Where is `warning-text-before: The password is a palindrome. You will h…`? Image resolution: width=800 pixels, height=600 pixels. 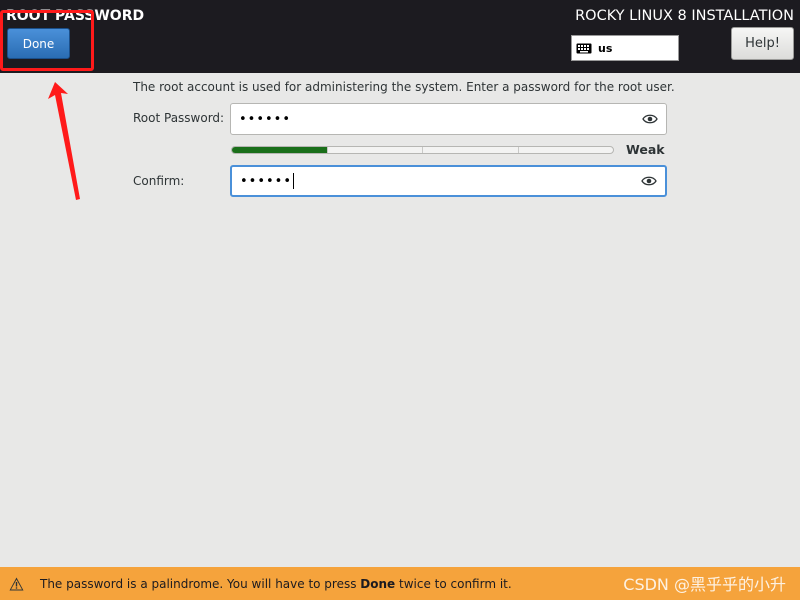 warning-text-before: The password is a palindrome. You will h… is located at coordinates (200, 583).